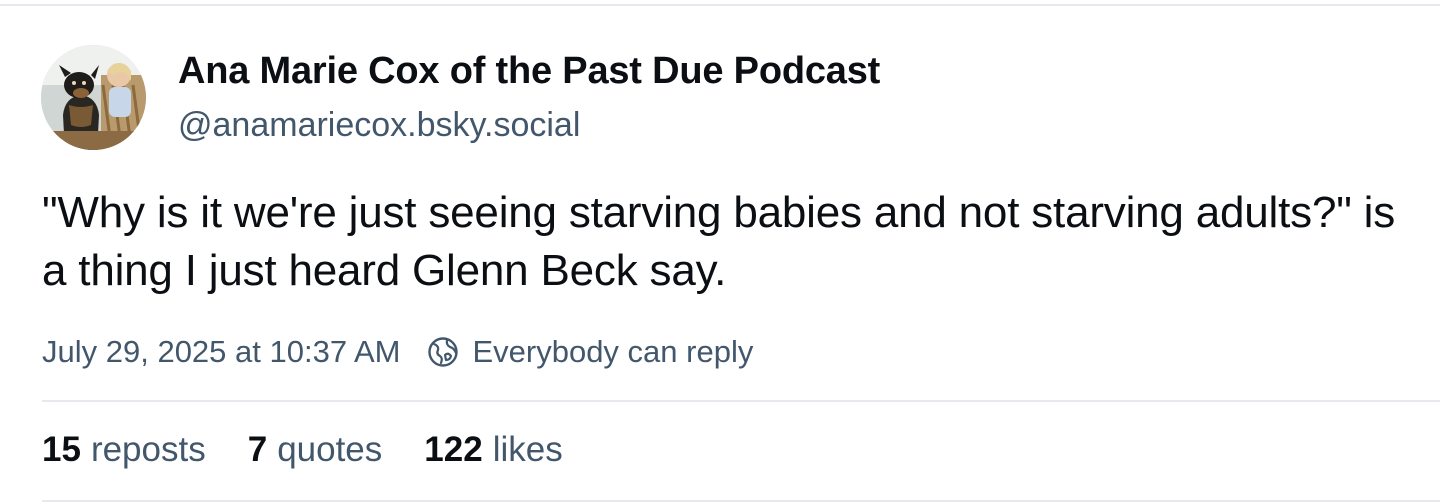  I want to click on quotes-label: quotes, so click(330, 449).